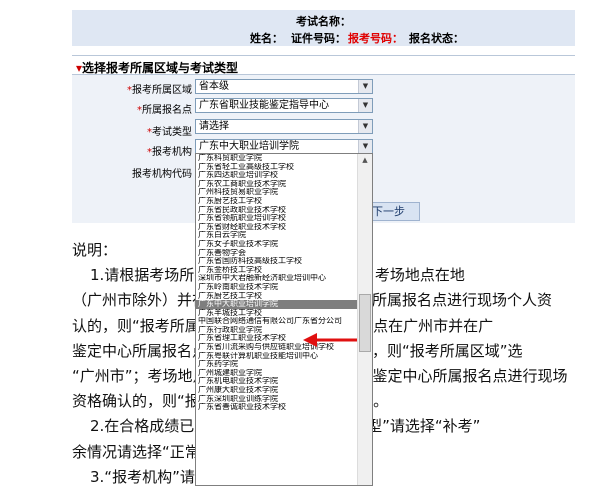  I want to click on org-label: *报考机构, so click(169, 152).